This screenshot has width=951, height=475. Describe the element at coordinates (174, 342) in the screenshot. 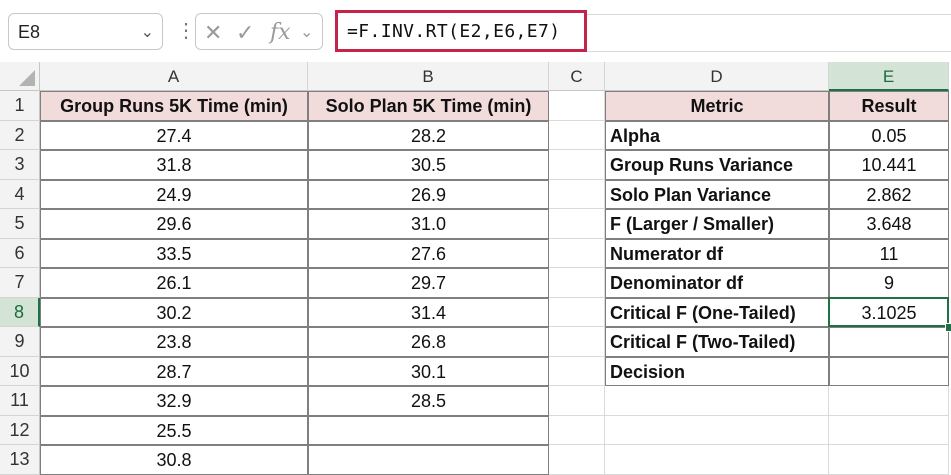

I see `cell-group-runs: 23.8` at that location.